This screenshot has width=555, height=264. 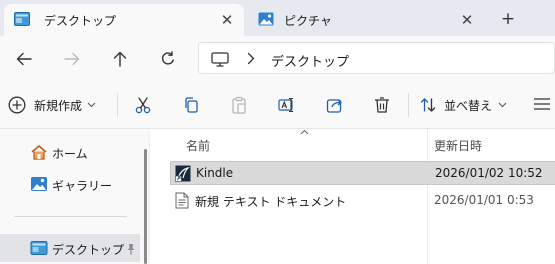 I want to click on sort-ascending-caret-icon, so click(x=304, y=132).